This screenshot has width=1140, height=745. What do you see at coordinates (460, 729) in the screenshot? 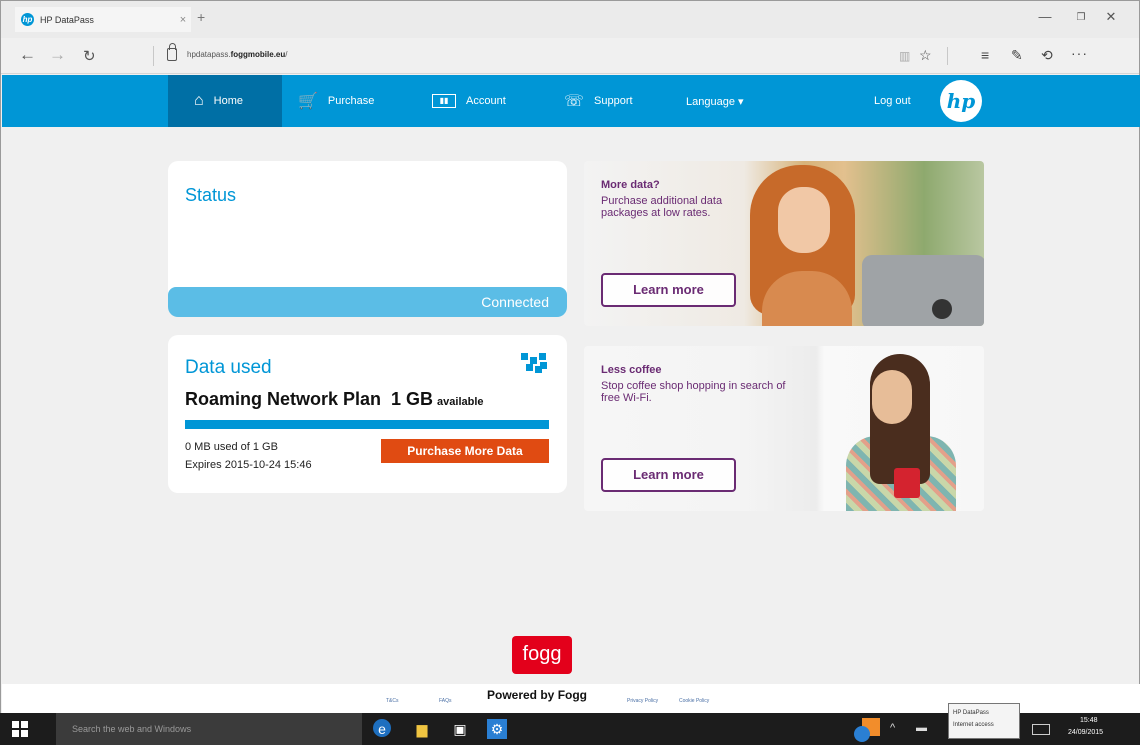
I see `store-icon: ▣` at bounding box center [460, 729].